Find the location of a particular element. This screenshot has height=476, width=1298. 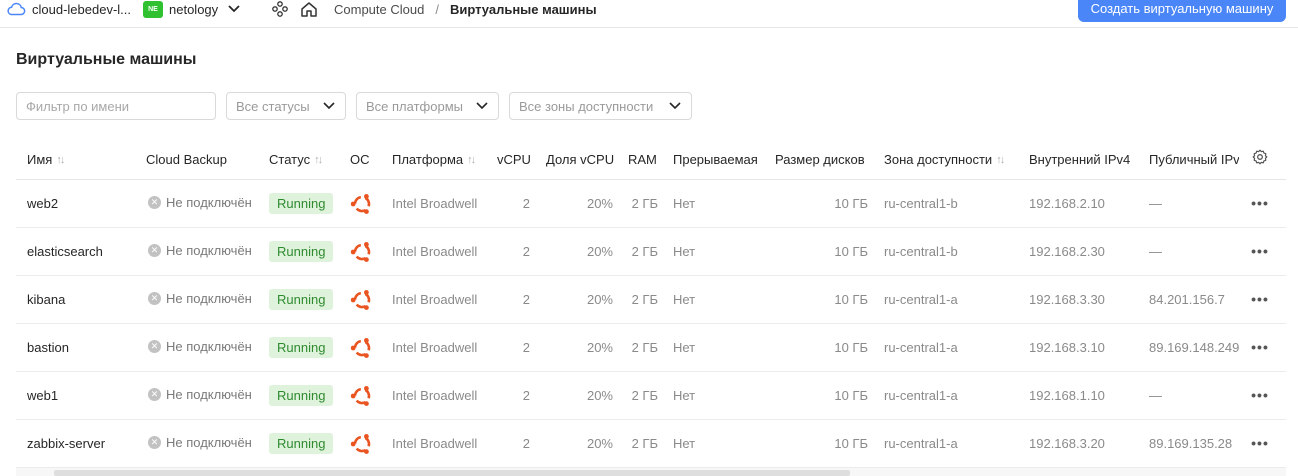

folder-badge: NE is located at coordinates (153, 9).